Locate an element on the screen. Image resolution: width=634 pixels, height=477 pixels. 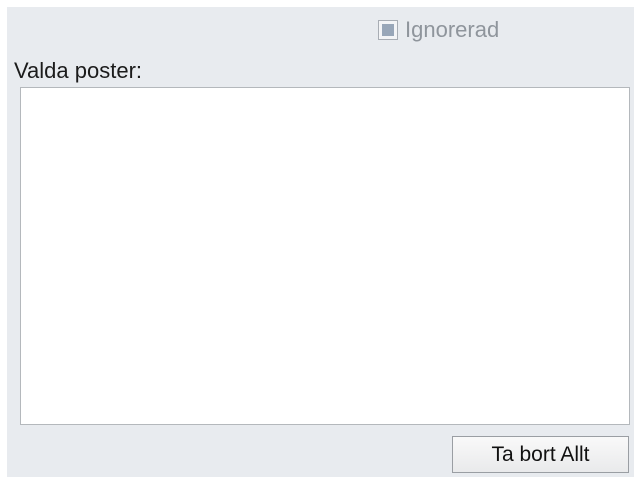
remove-all-button: Ta bort Allt is located at coordinates (540, 454).